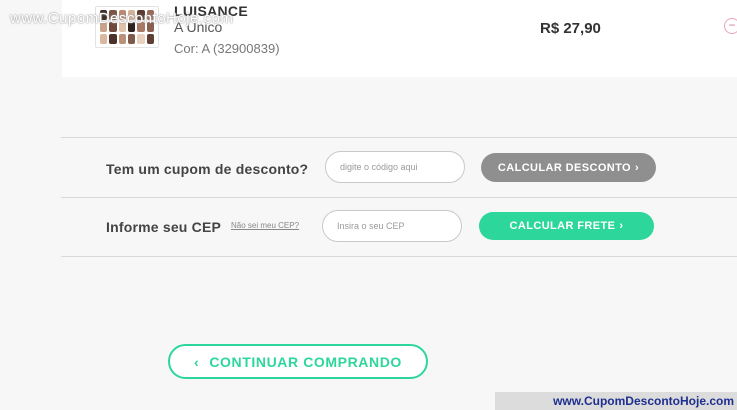 This screenshot has width=737, height=410. I want to click on divider-middle, so click(399, 197).